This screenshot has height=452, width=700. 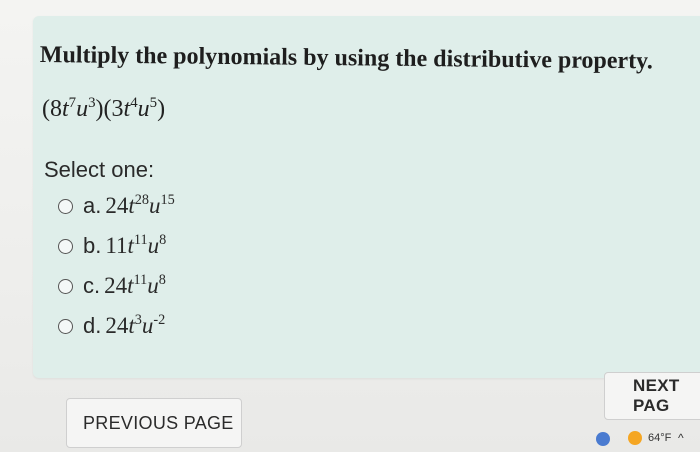 What do you see at coordinates (652, 396) in the screenshot?
I see `next-page-button: NEXT PAG` at bounding box center [652, 396].